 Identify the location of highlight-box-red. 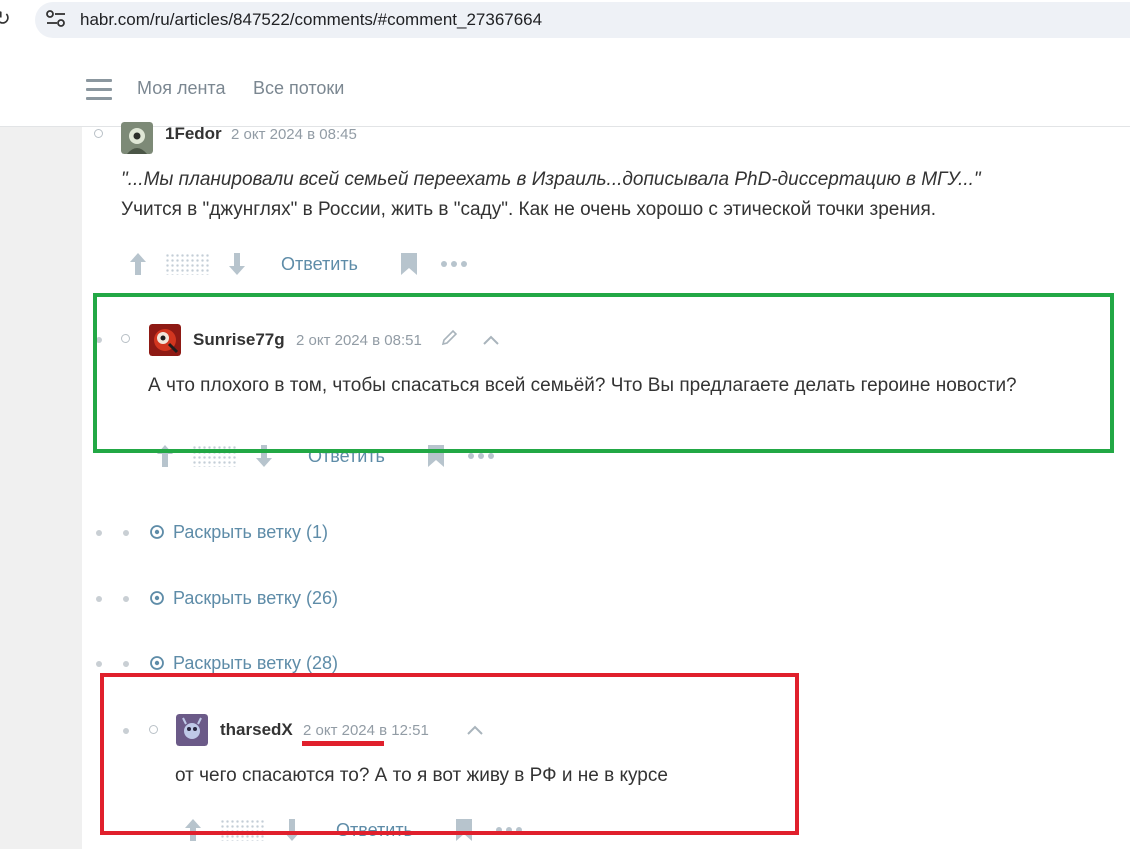
(449, 754).